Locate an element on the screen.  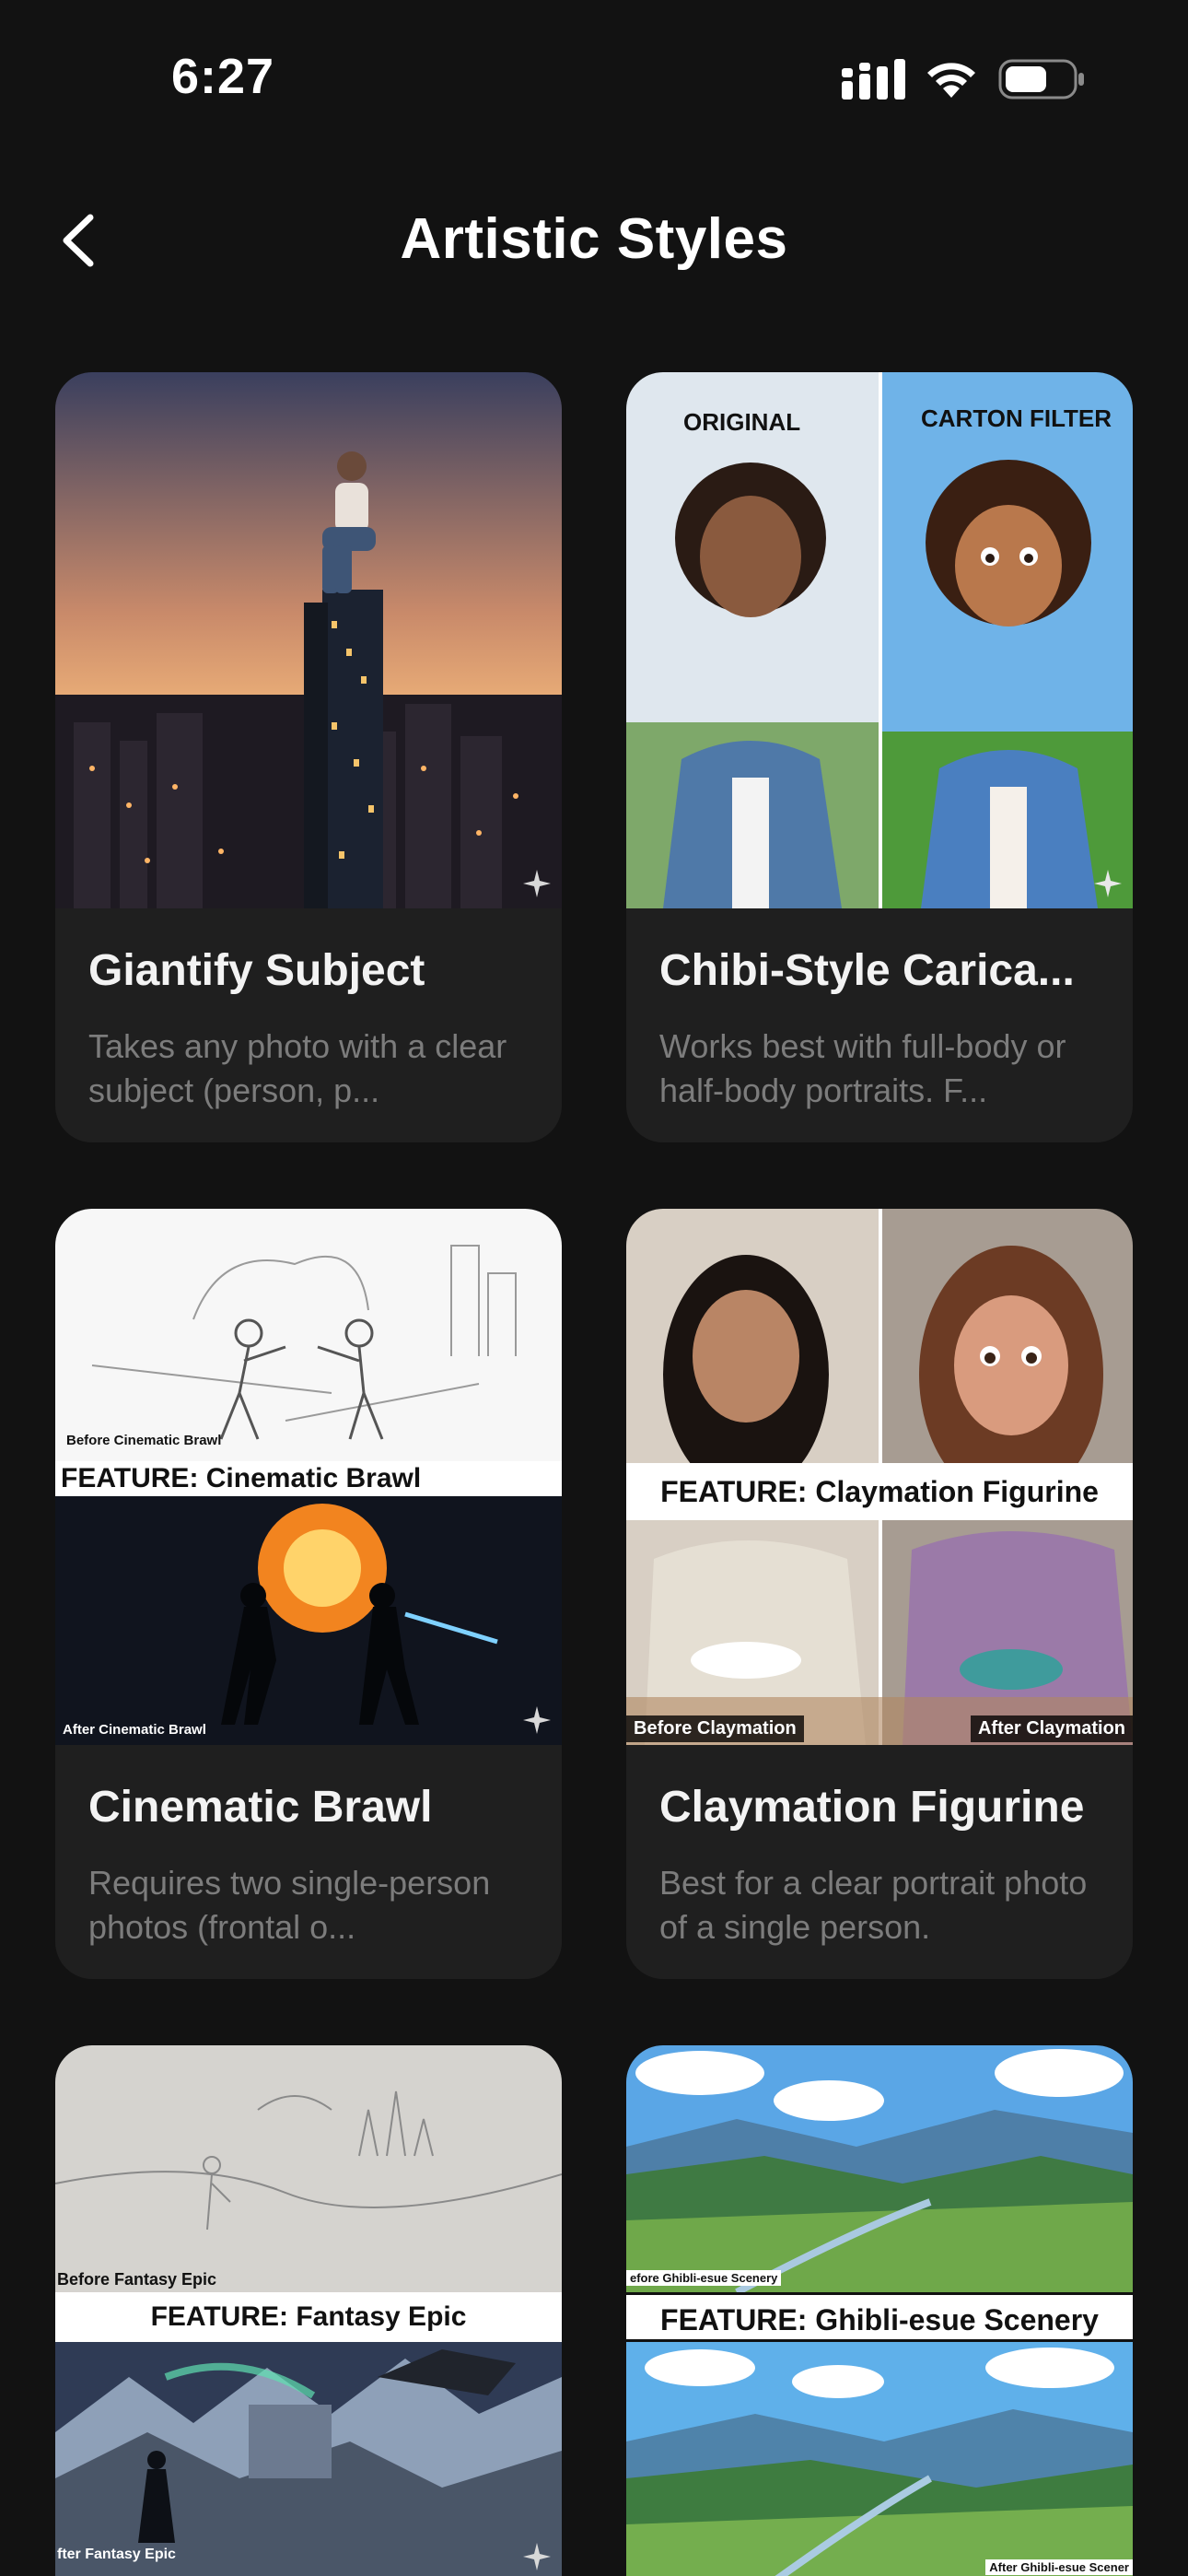
before-label: Before Claymation is located at coordinates (715, 1728).